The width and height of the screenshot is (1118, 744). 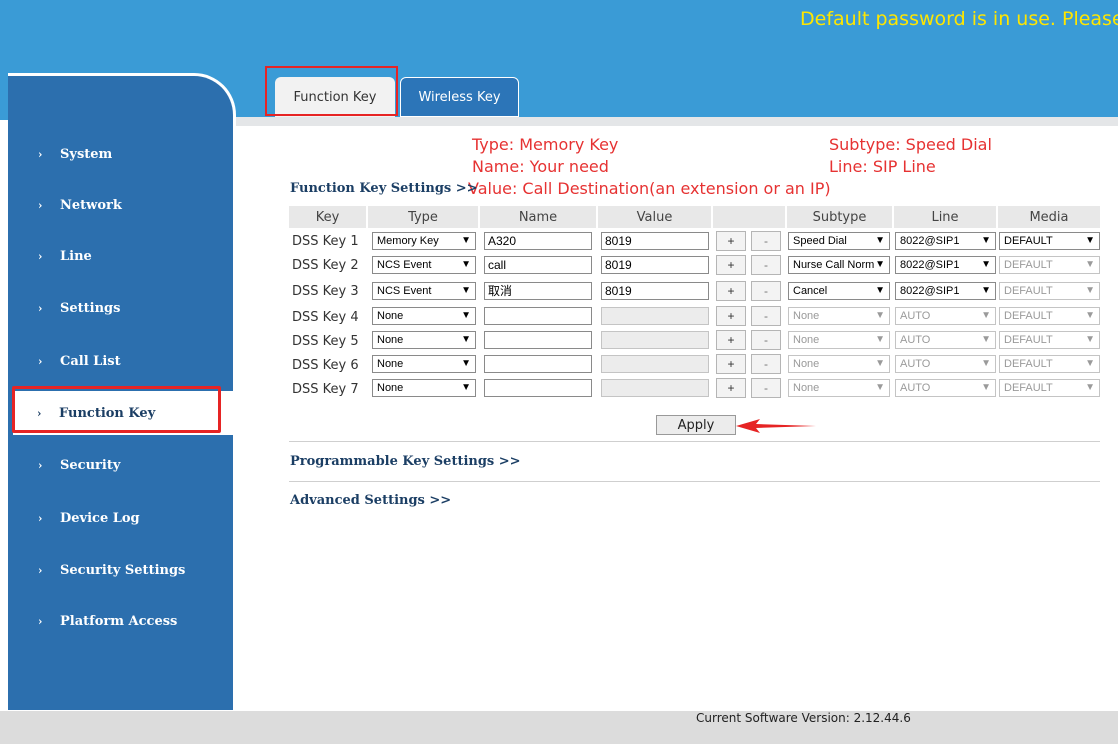 I want to click on sidebar-item-call-list: › Call List, so click(x=120, y=361).